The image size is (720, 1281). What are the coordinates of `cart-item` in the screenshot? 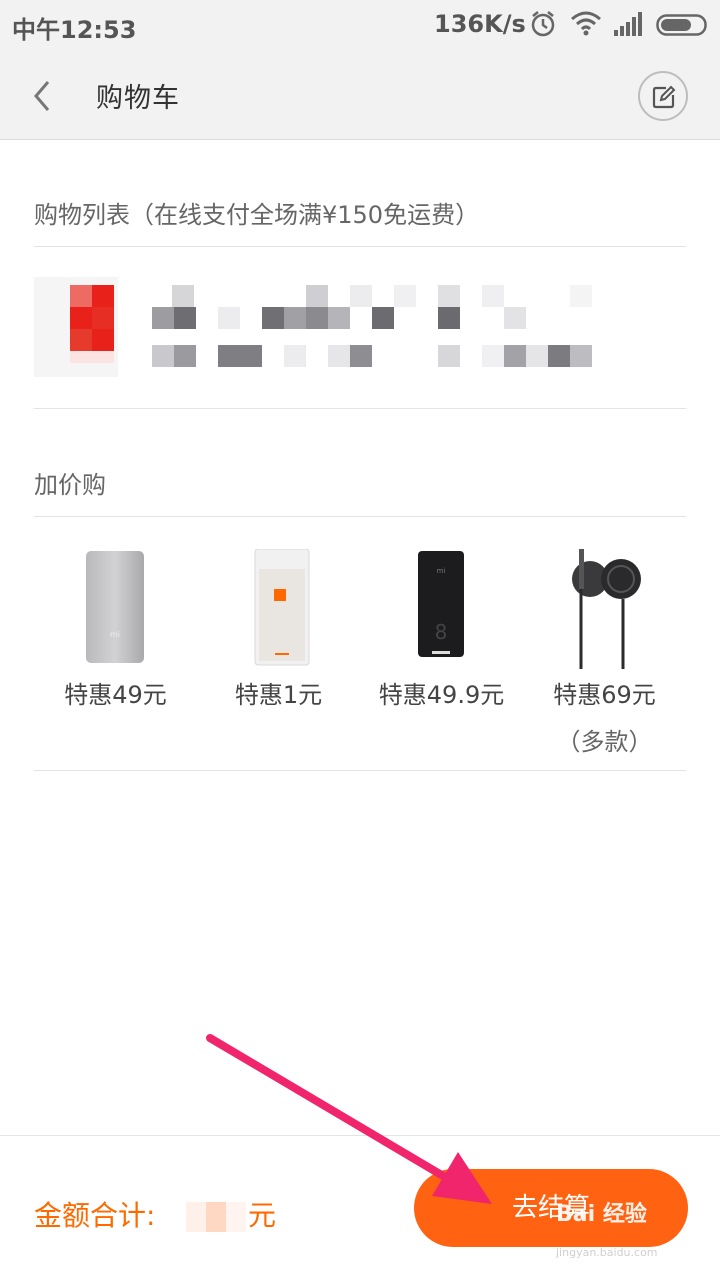 It's located at (360, 328).